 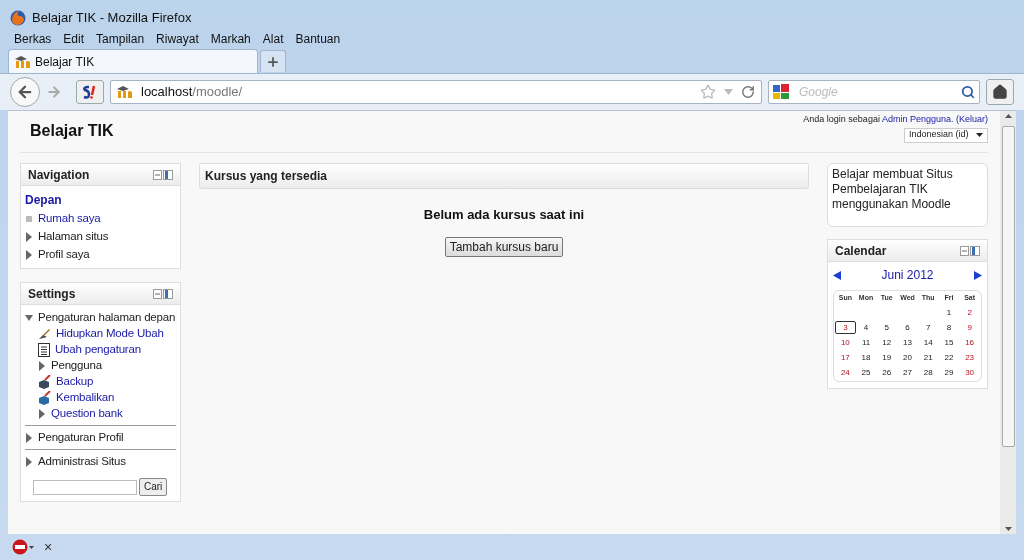 I want to click on tree-item: Pengguna, so click(x=76, y=365).